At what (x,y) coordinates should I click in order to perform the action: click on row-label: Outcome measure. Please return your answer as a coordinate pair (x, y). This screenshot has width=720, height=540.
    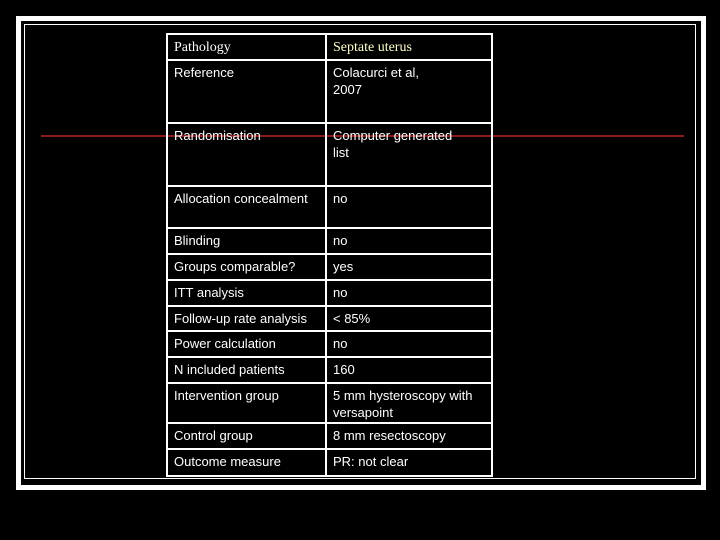
    Looking at the image, I should click on (246, 462).